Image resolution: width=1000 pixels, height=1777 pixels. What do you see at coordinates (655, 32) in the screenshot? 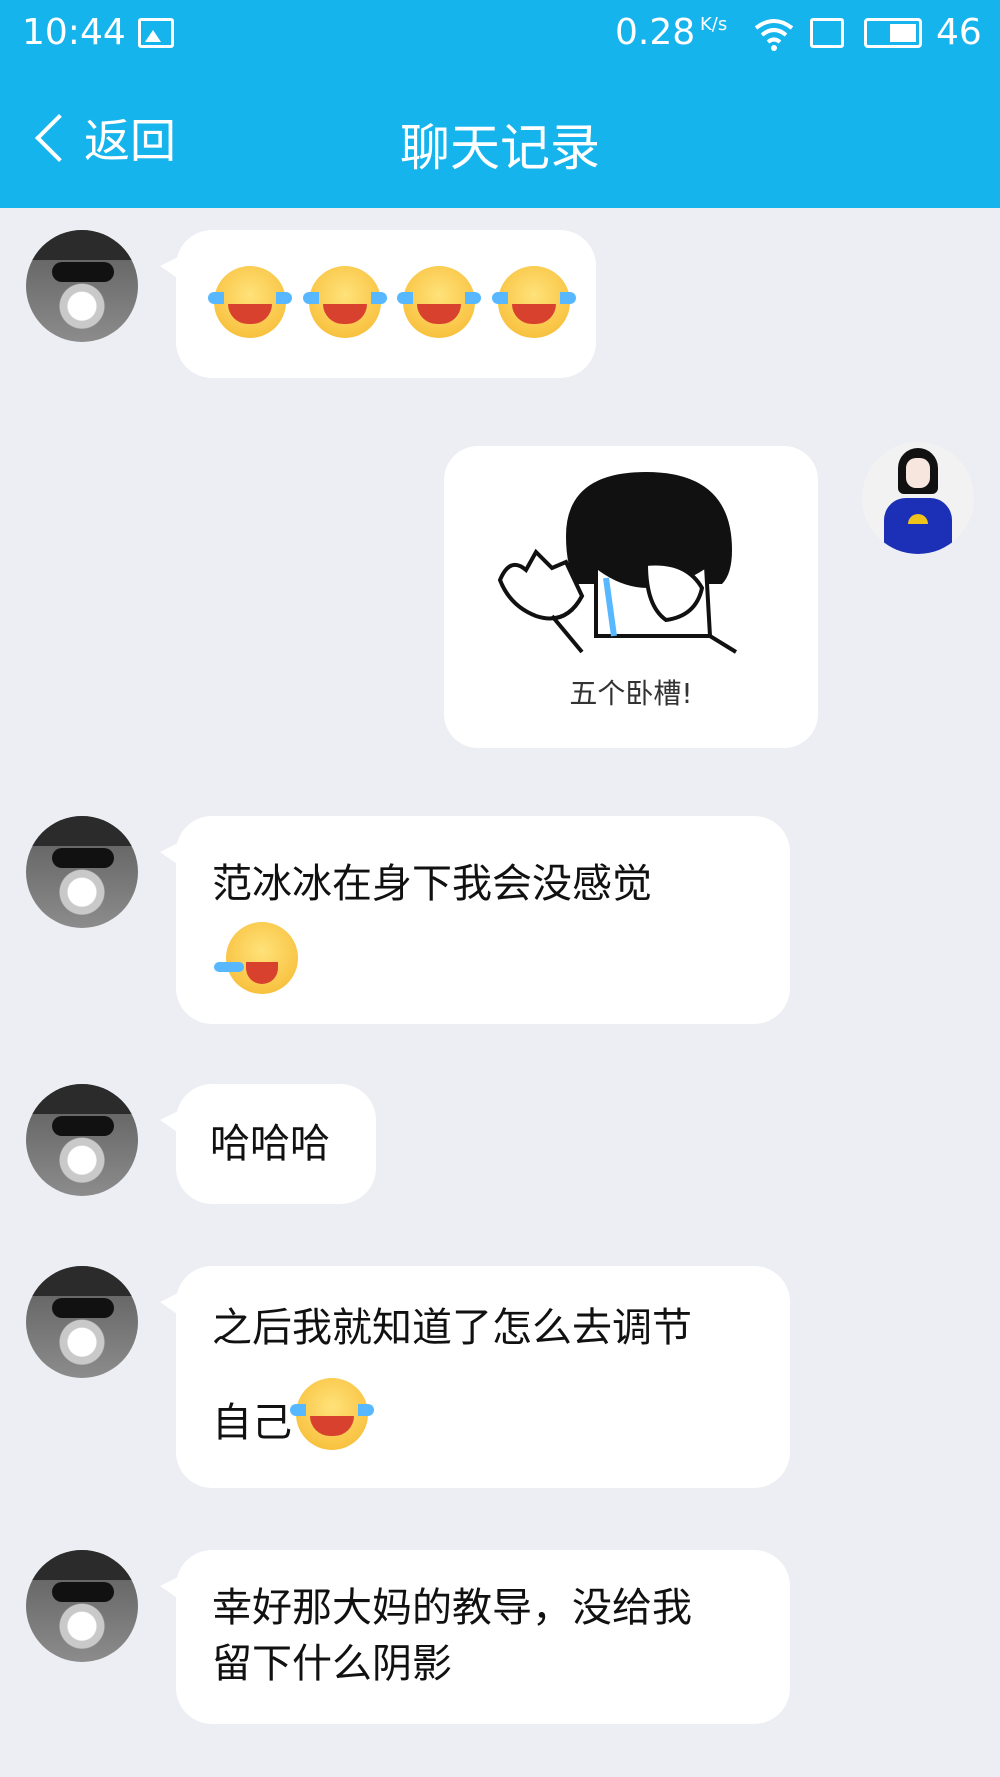
I see `network-speed: 0.28` at bounding box center [655, 32].